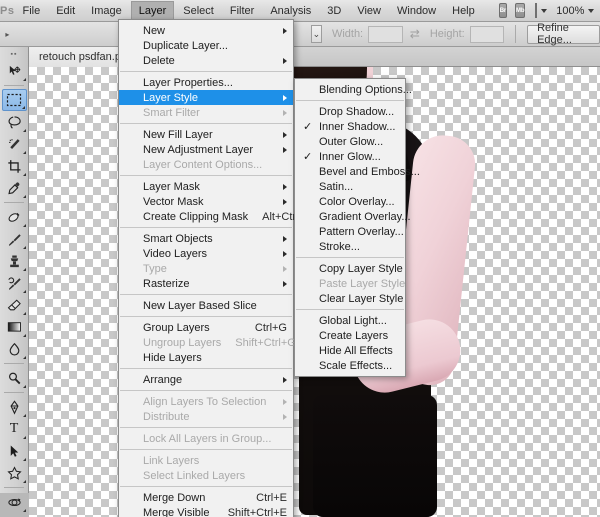 The image size is (600, 517). I want to click on menubar-item-layer: Layer, so click(152, 10).